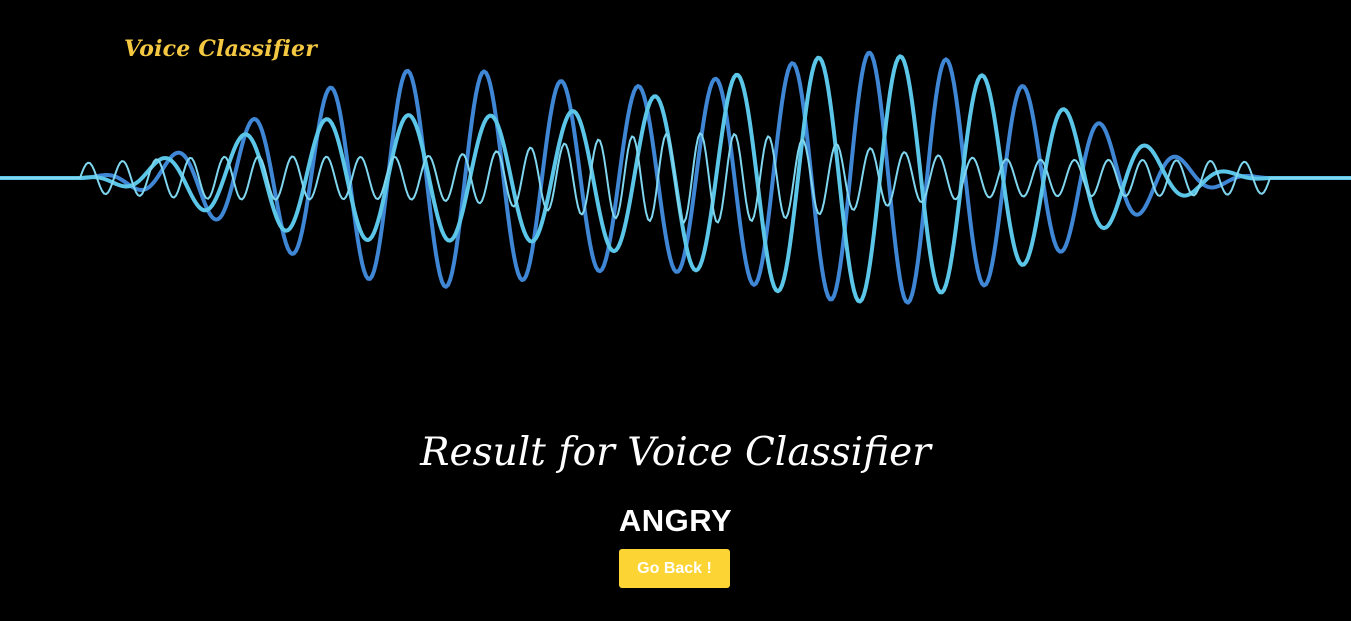 The height and width of the screenshot is (621, 1351). I want to click on brand-logo-link: Voice Classifier, so click(220, 49).